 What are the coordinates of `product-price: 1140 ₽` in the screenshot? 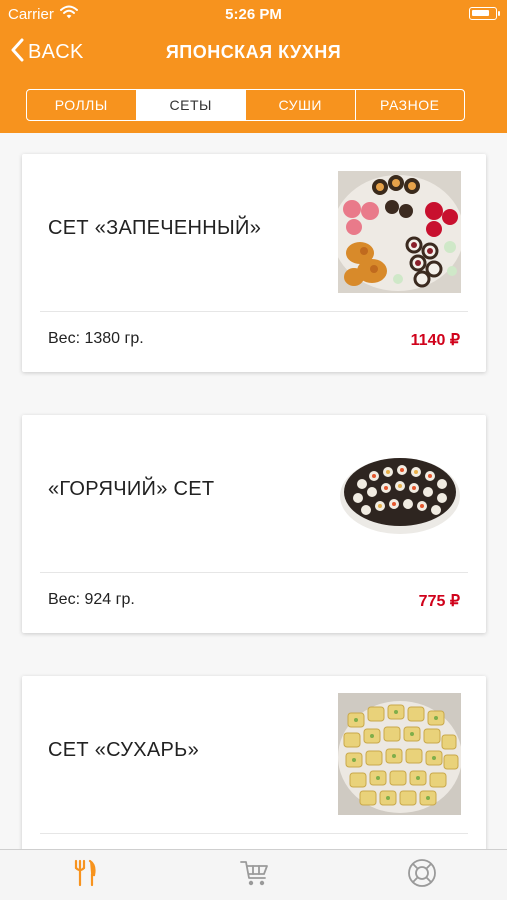 It's located at (435, 340).